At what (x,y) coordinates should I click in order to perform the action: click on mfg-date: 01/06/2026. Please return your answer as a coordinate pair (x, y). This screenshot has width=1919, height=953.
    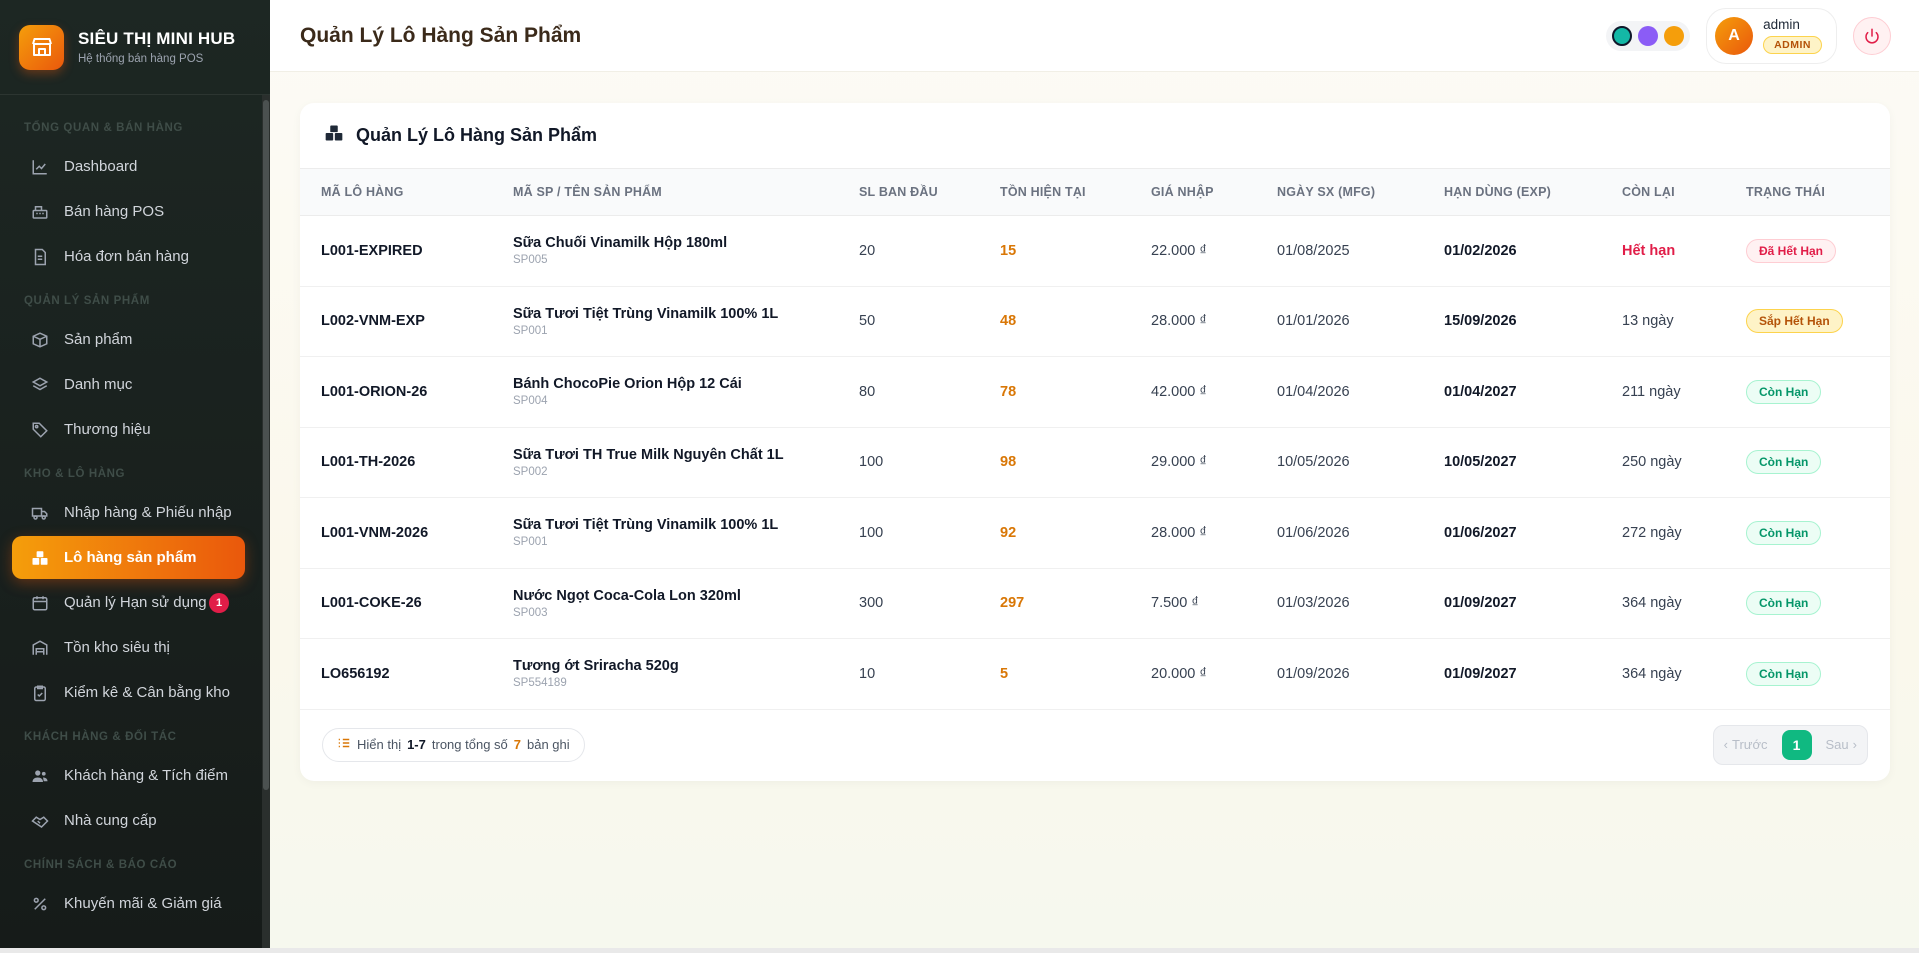
    Looking at the image, I should click on (1313, 532).